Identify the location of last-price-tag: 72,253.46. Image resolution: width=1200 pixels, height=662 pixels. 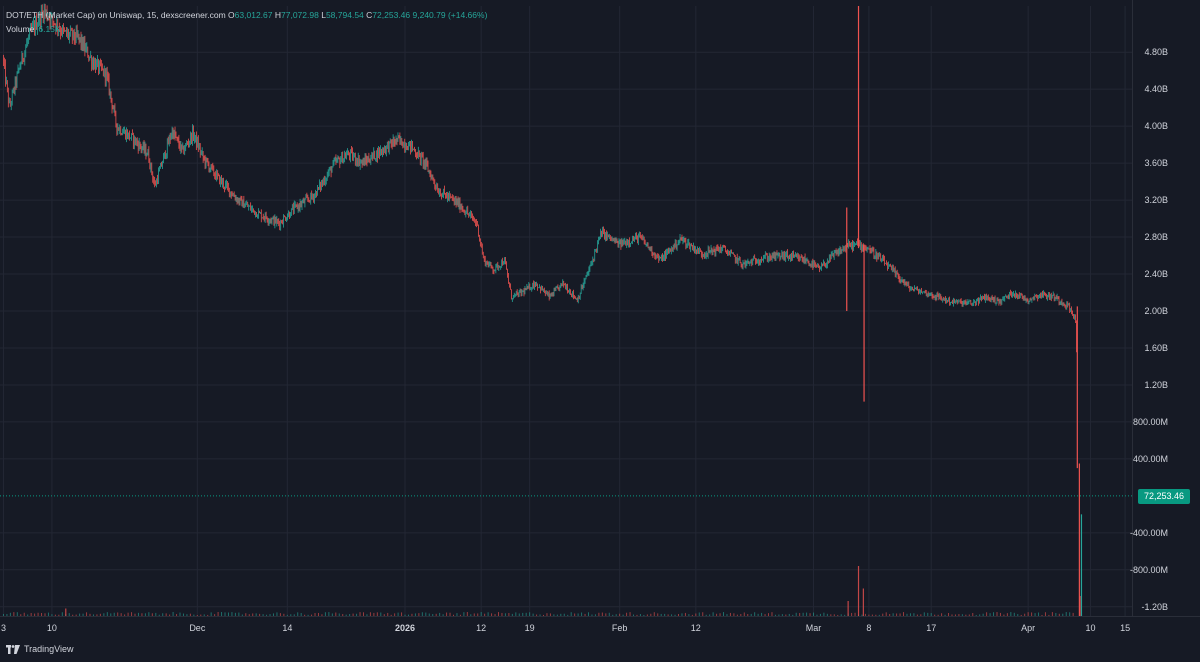
(1164, 496).